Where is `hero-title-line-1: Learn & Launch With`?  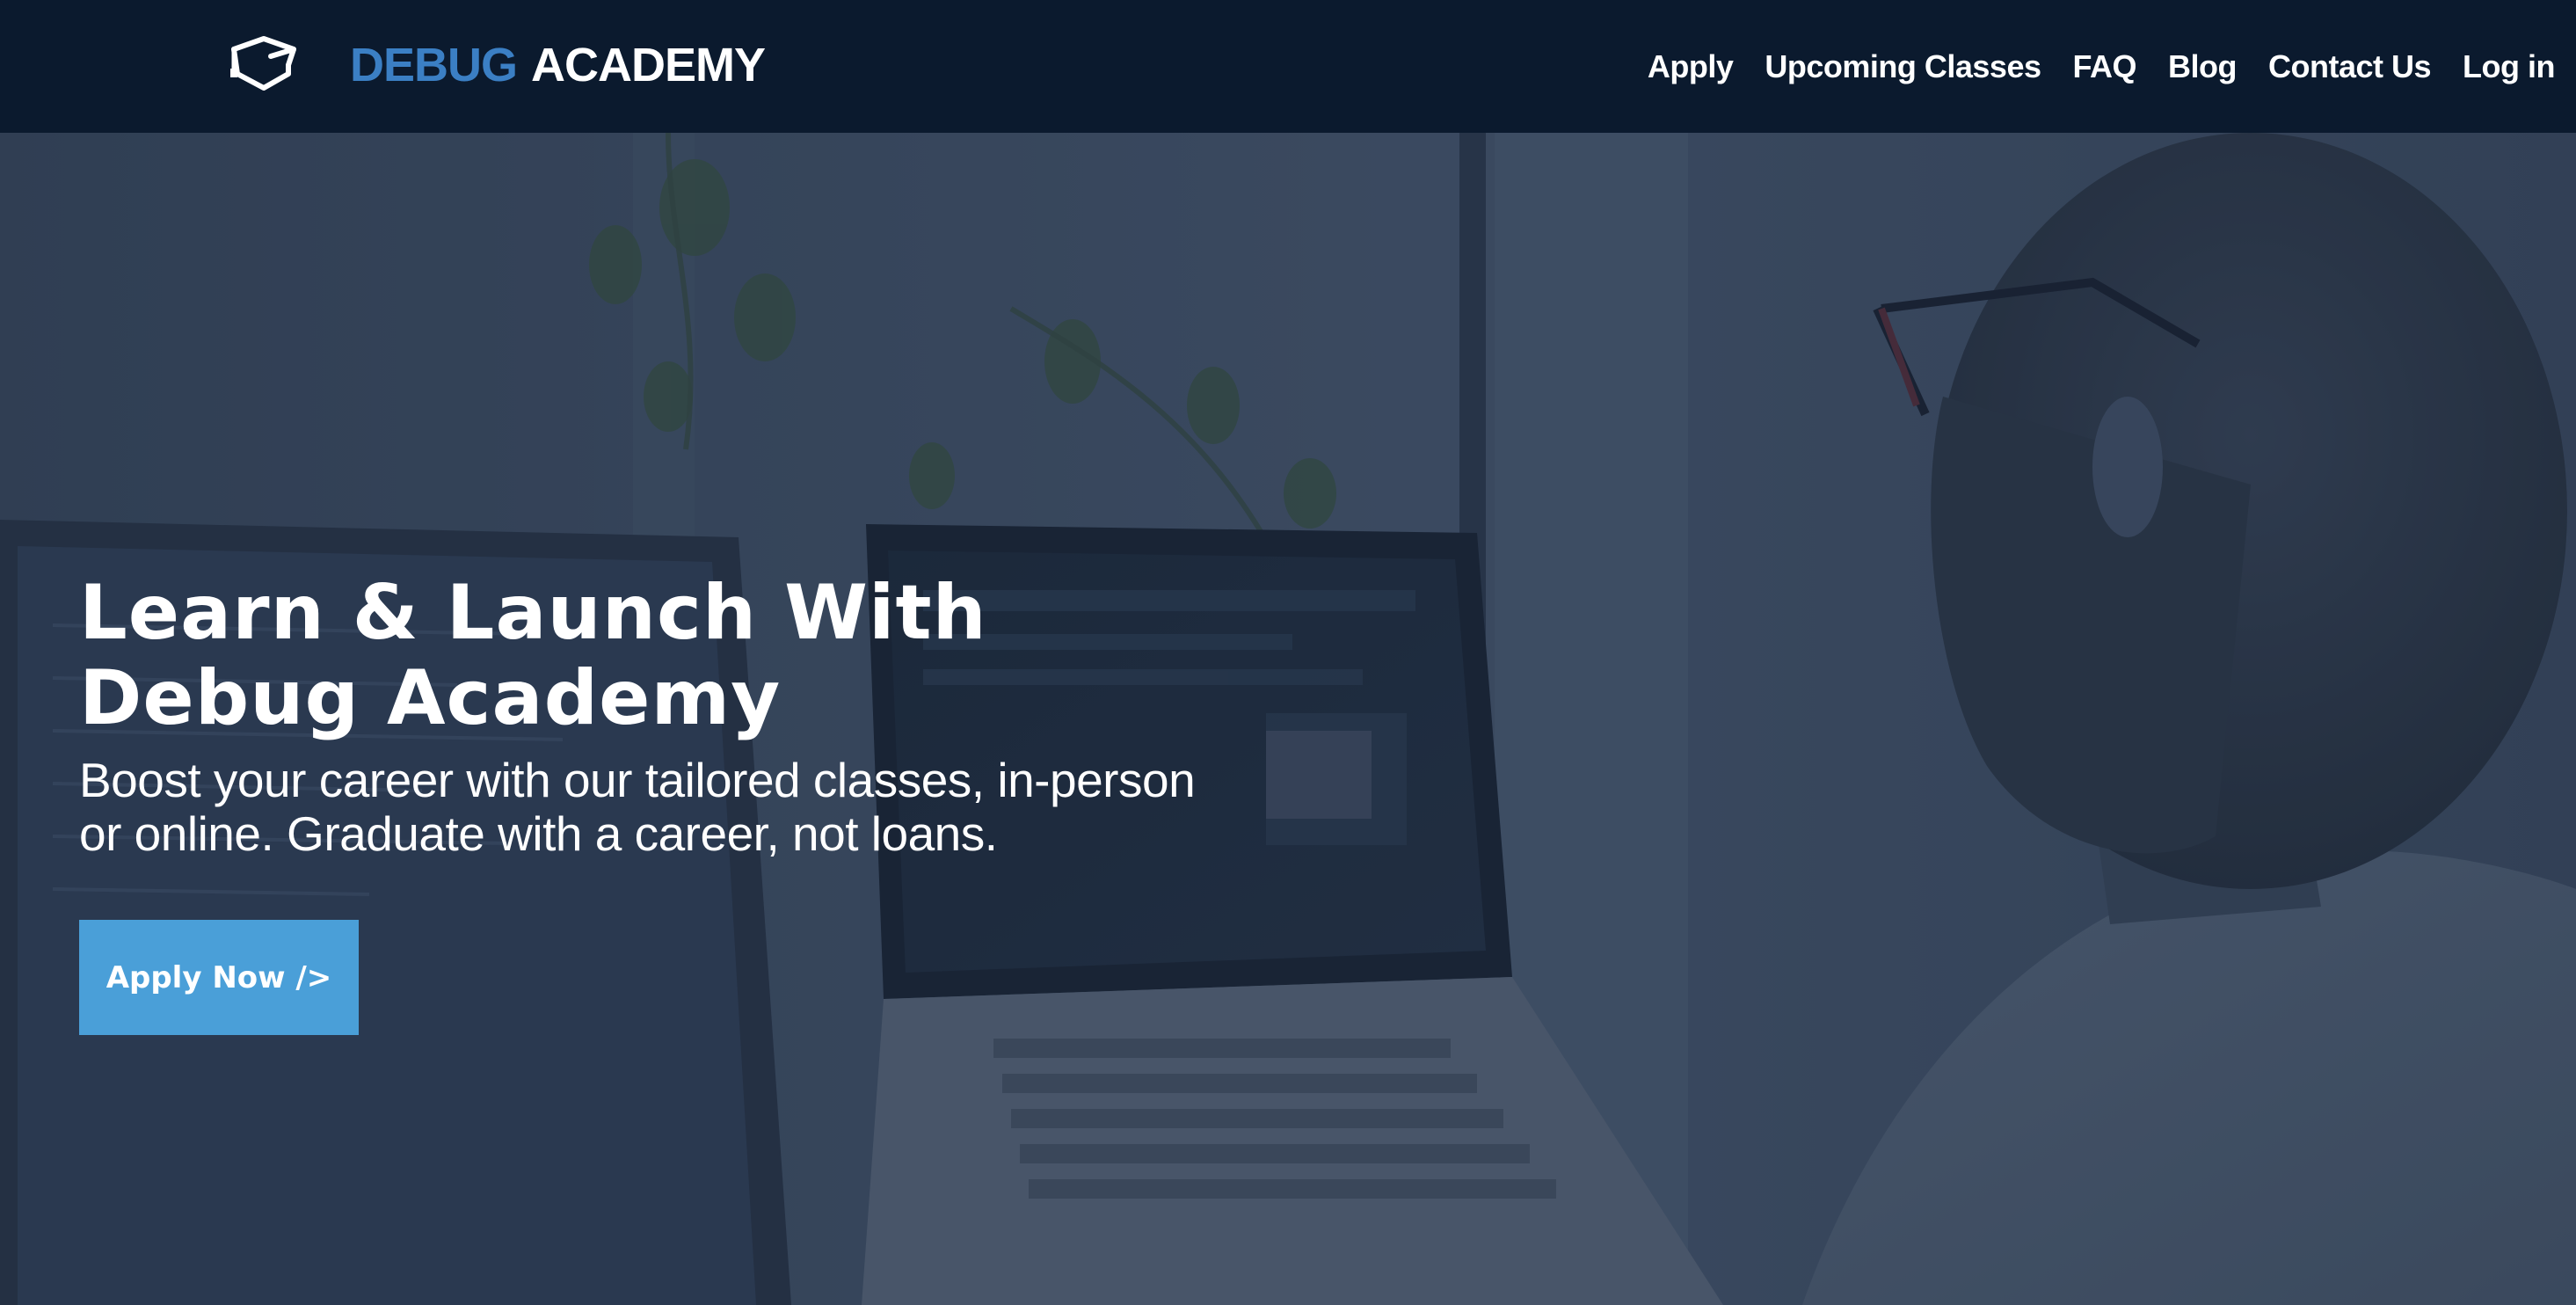
hero-title-line-1: Learn & Launch With is located at coordinates (533, 613).